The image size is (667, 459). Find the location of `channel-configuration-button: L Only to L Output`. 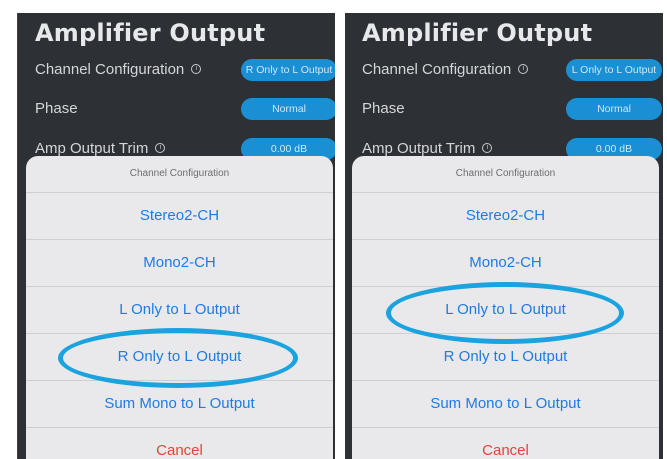

channel-configuration-button: L Only to L Output is located at coordinates (614, 70).